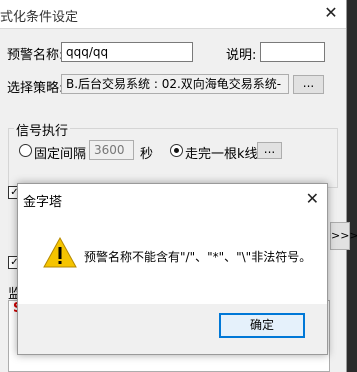  What do you see at coordinates (35, 55) in the screenshot?
I see `alert-name-label: 预警名称:` at bounding box center [35, 55].